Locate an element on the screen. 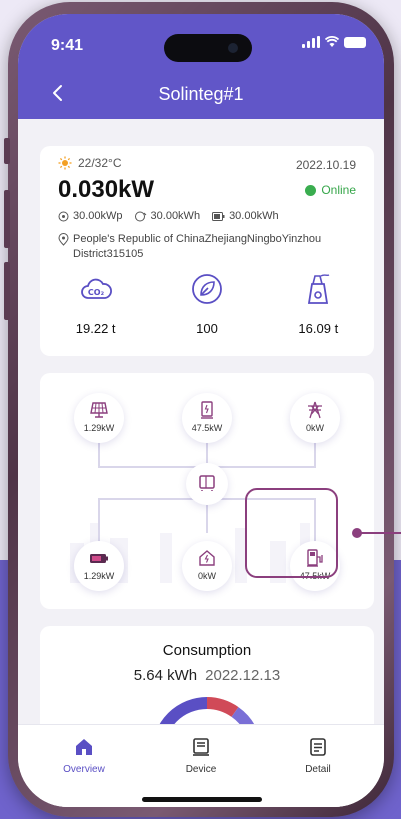  online-status-badge: Online is located at coordinates (330, 190).